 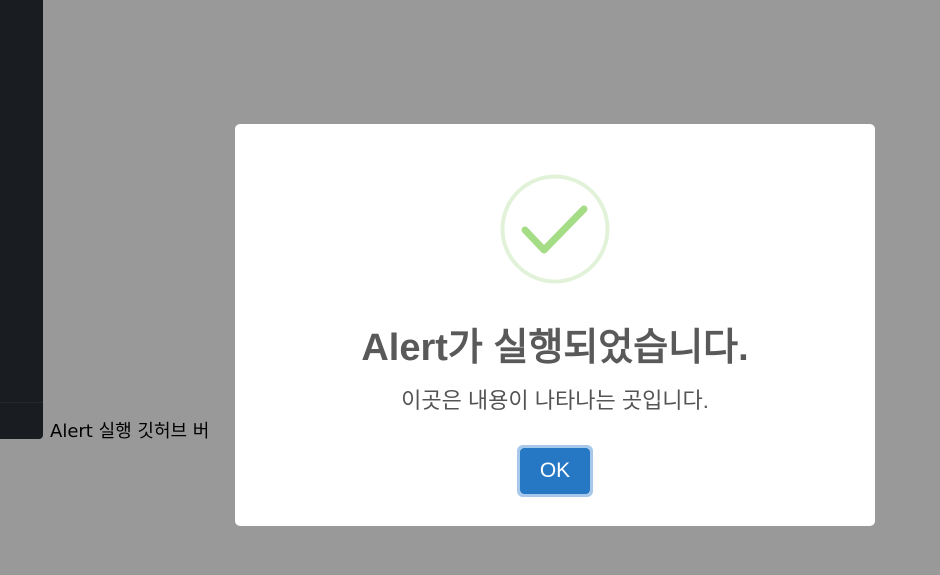 What do you see at coordinates (555, 400) in the screenshot?
I see `dialog-message: 이곳은 내용이 나타나는 곳입니다.` at bounding box center [555, 400].